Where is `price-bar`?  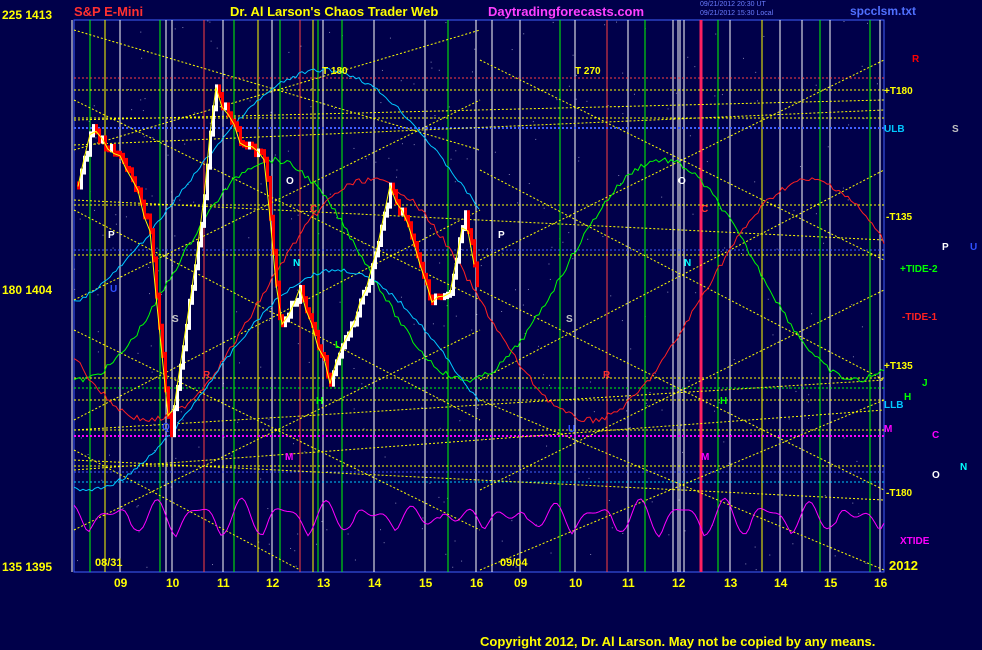
price-bar is located at coordinates (225, 106).